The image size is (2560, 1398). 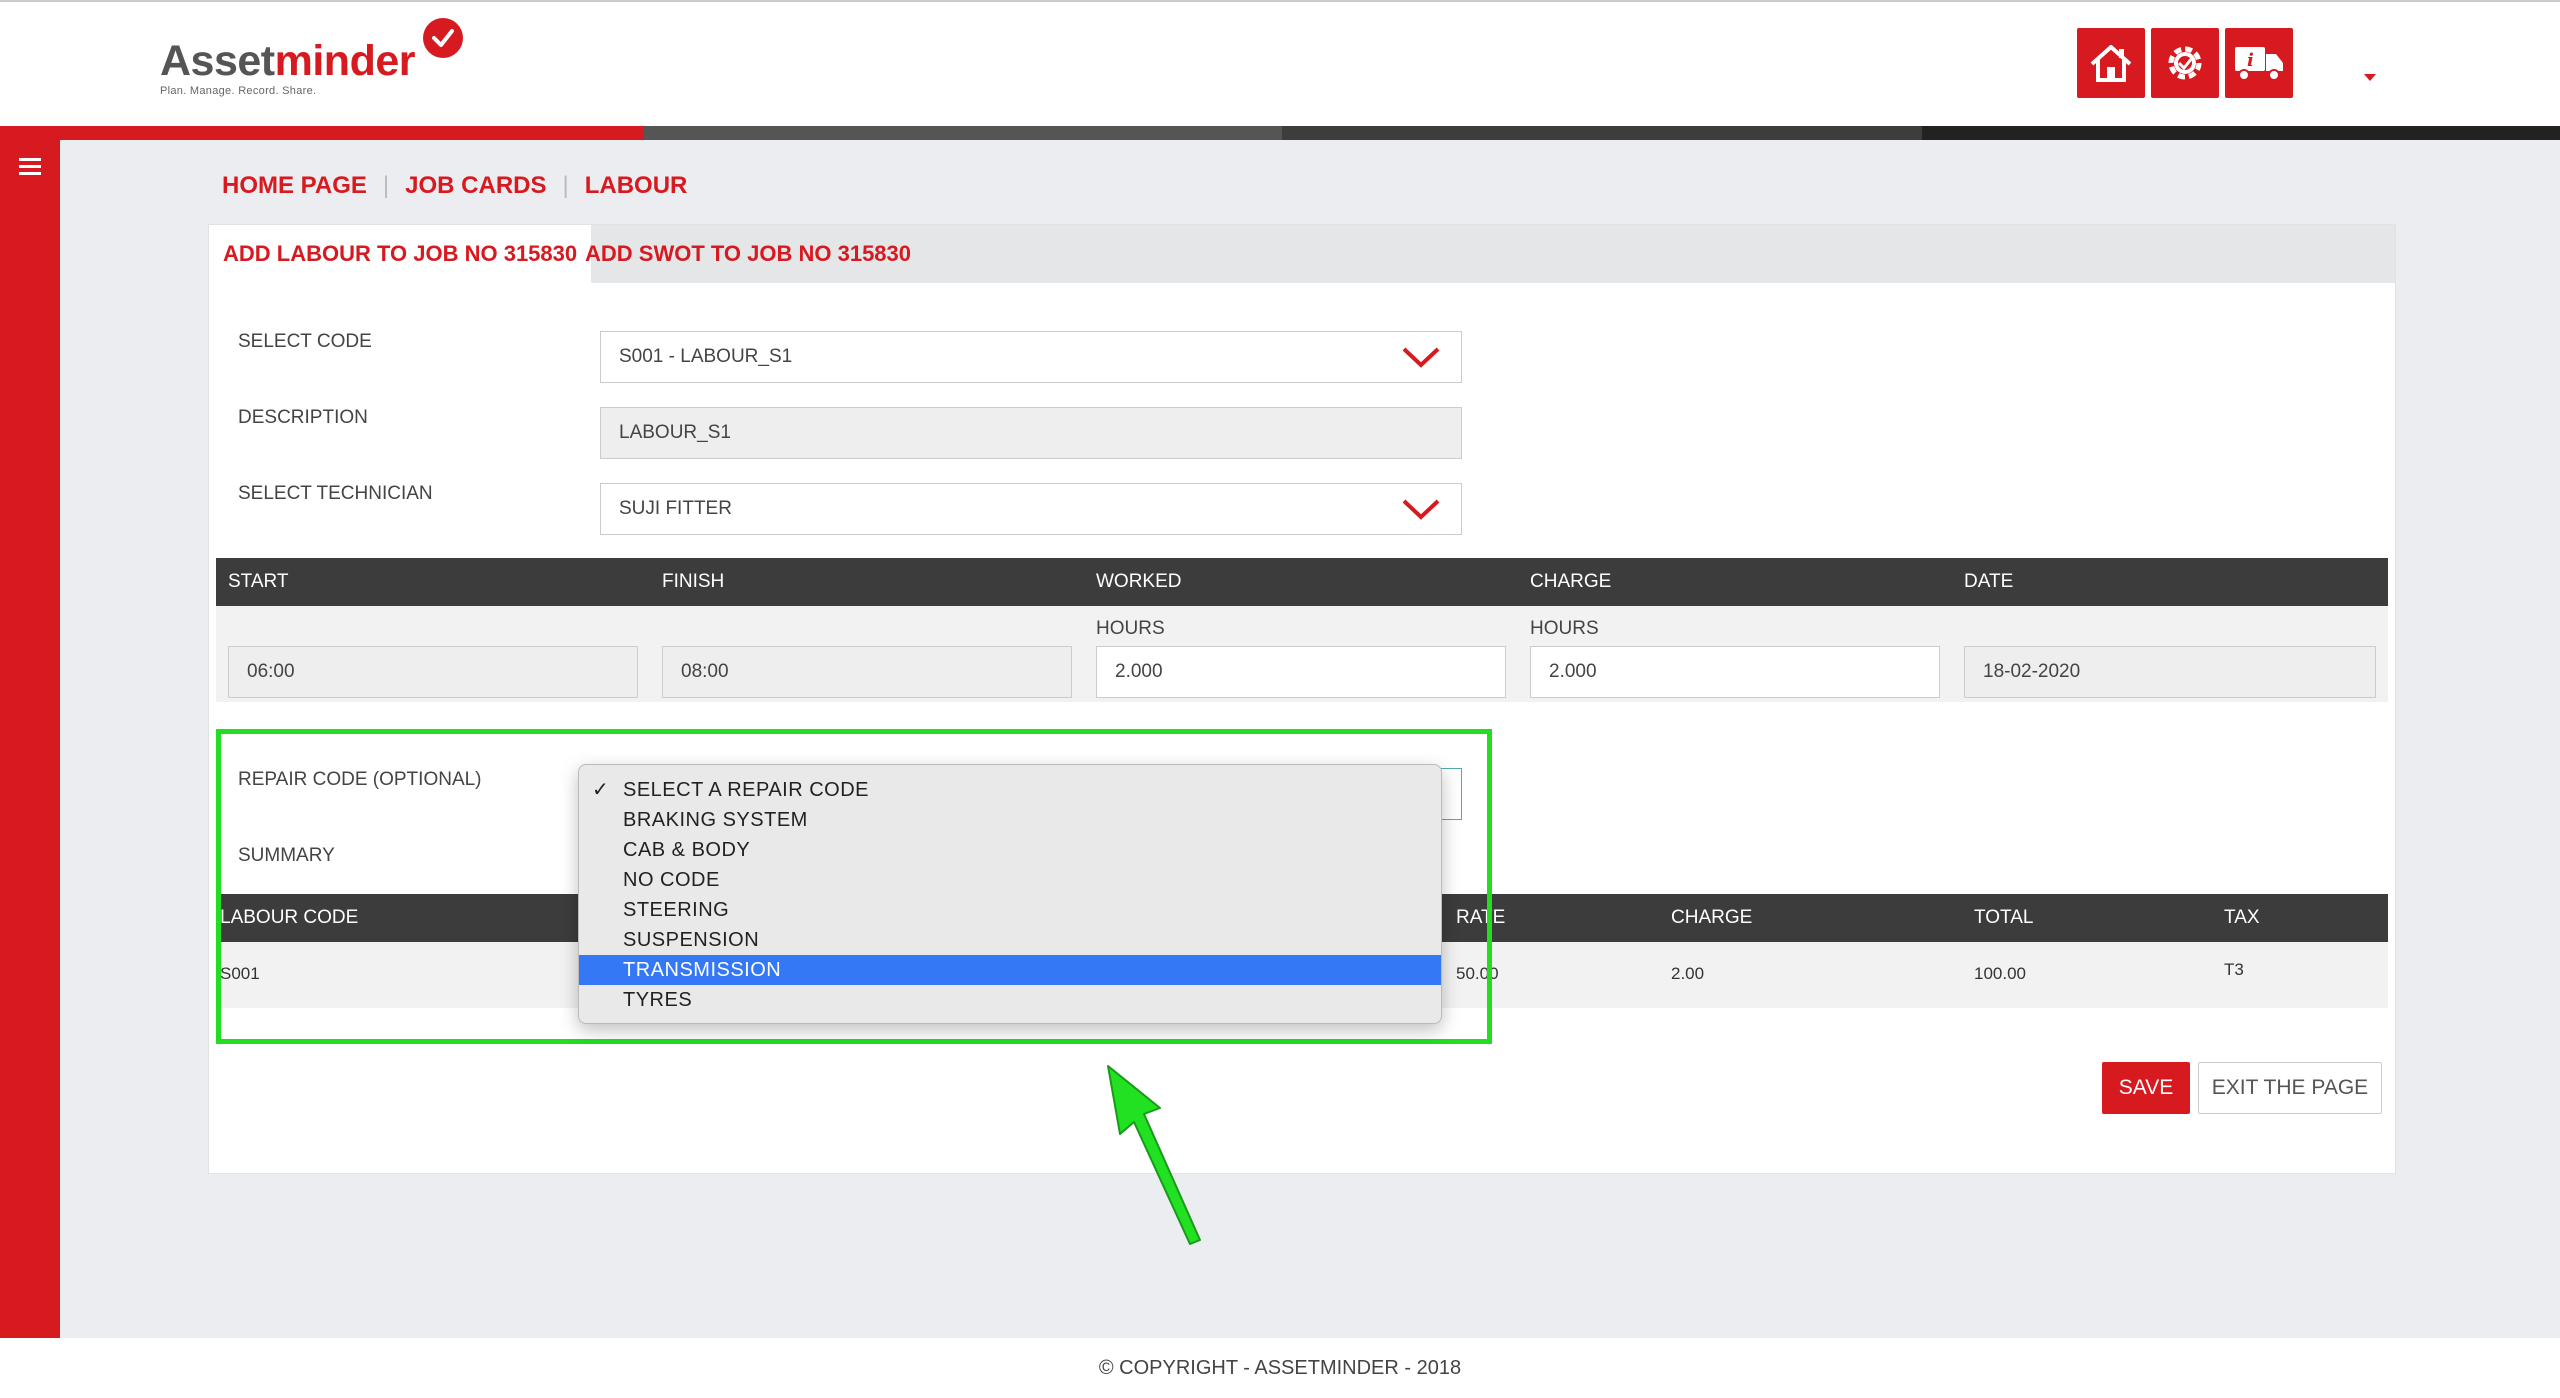 I want to click on breadcrumb: HOME PAGE | JOB CARDS | LABOUR, so click(x=455, y=186).